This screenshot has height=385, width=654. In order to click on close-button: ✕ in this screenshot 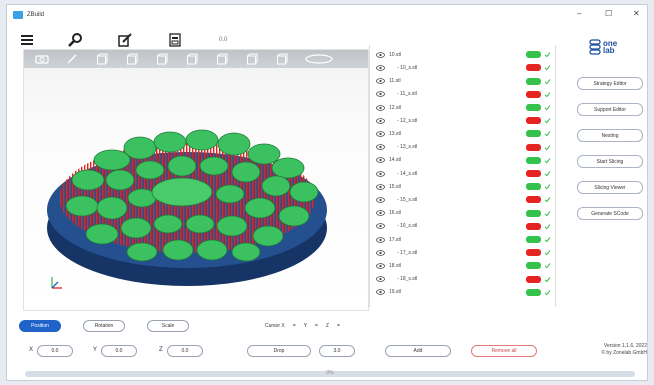, I will do `click(636, 13)`.